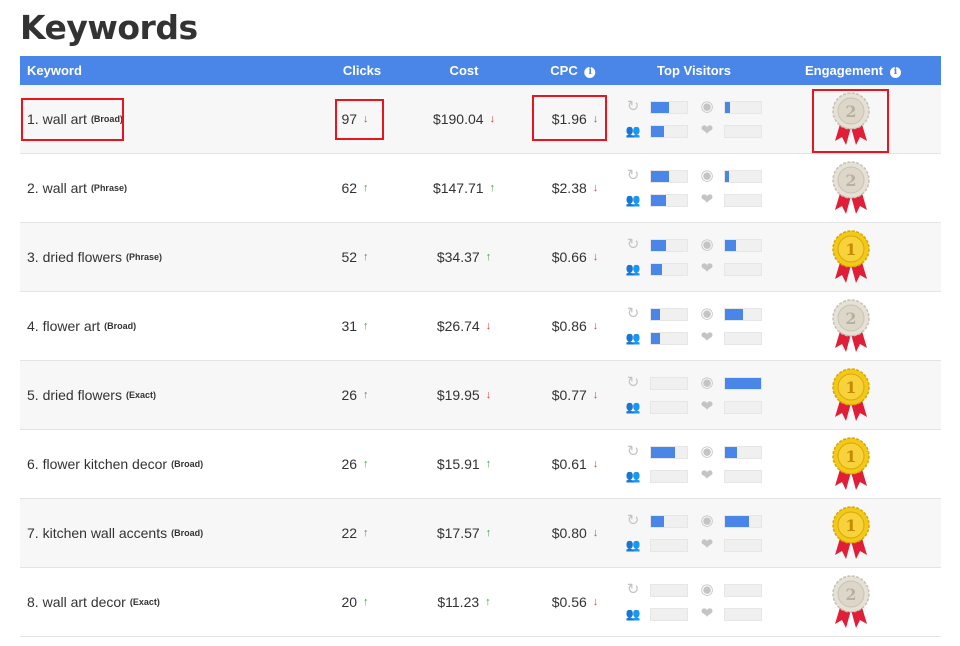 This screenshot has width=960, height=646. What do you see at coordinates (54, 70) in the screenshot?
I see `header-keyword: Keyword` at bounding box center [54, 70].